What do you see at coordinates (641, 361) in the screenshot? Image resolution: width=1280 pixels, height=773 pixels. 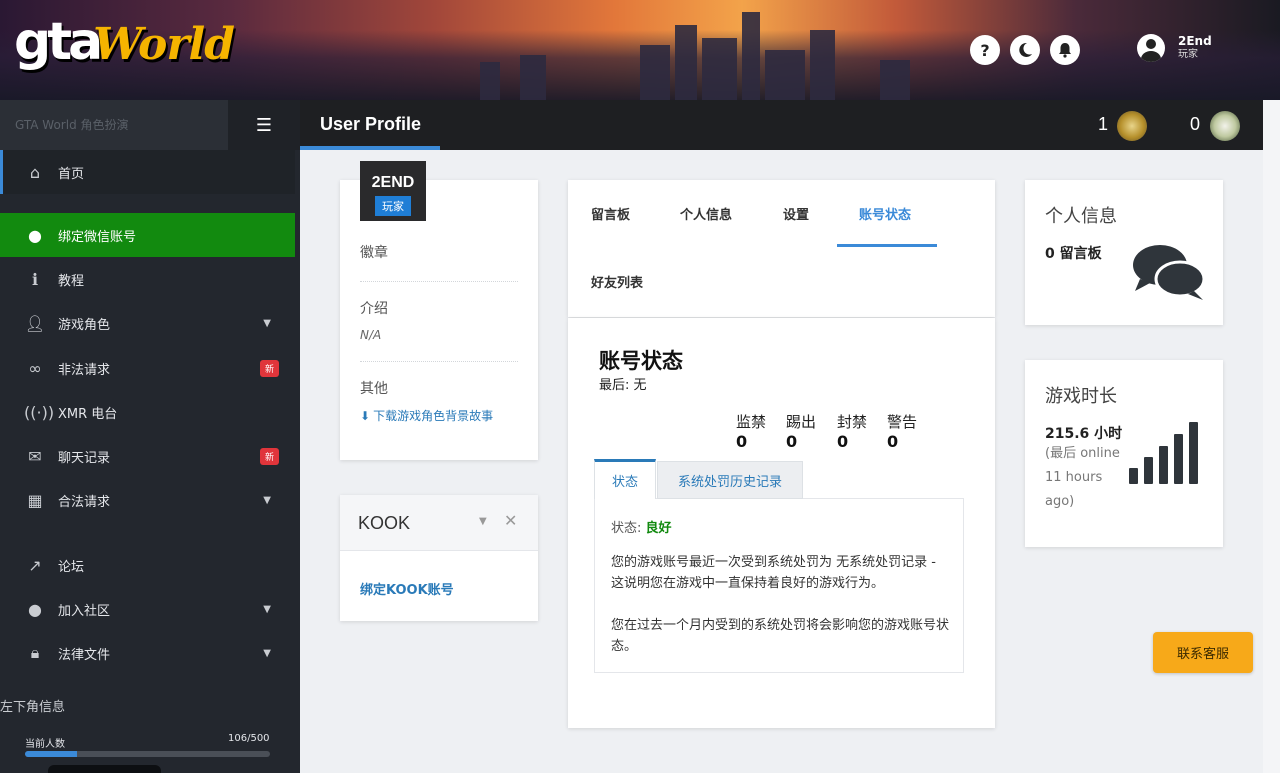 I see `account-status-heading: 账号状态` at bounding box center [641, 361].